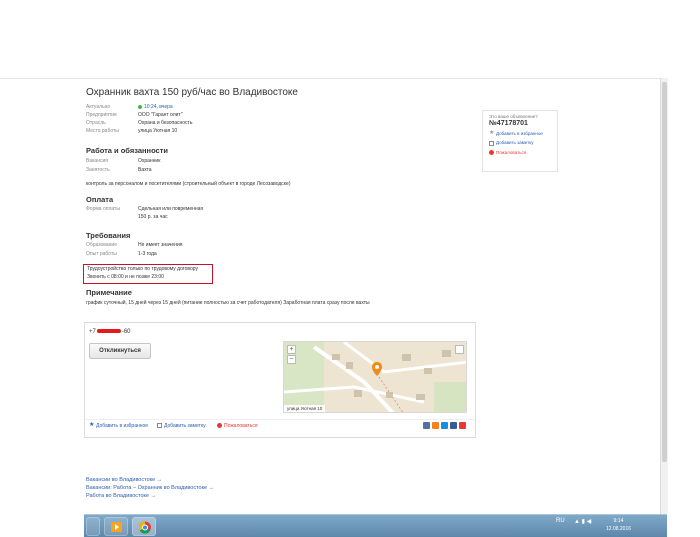 The image size is (700, 537). I want to click on ad-number: №47178701, so click(508, 123).